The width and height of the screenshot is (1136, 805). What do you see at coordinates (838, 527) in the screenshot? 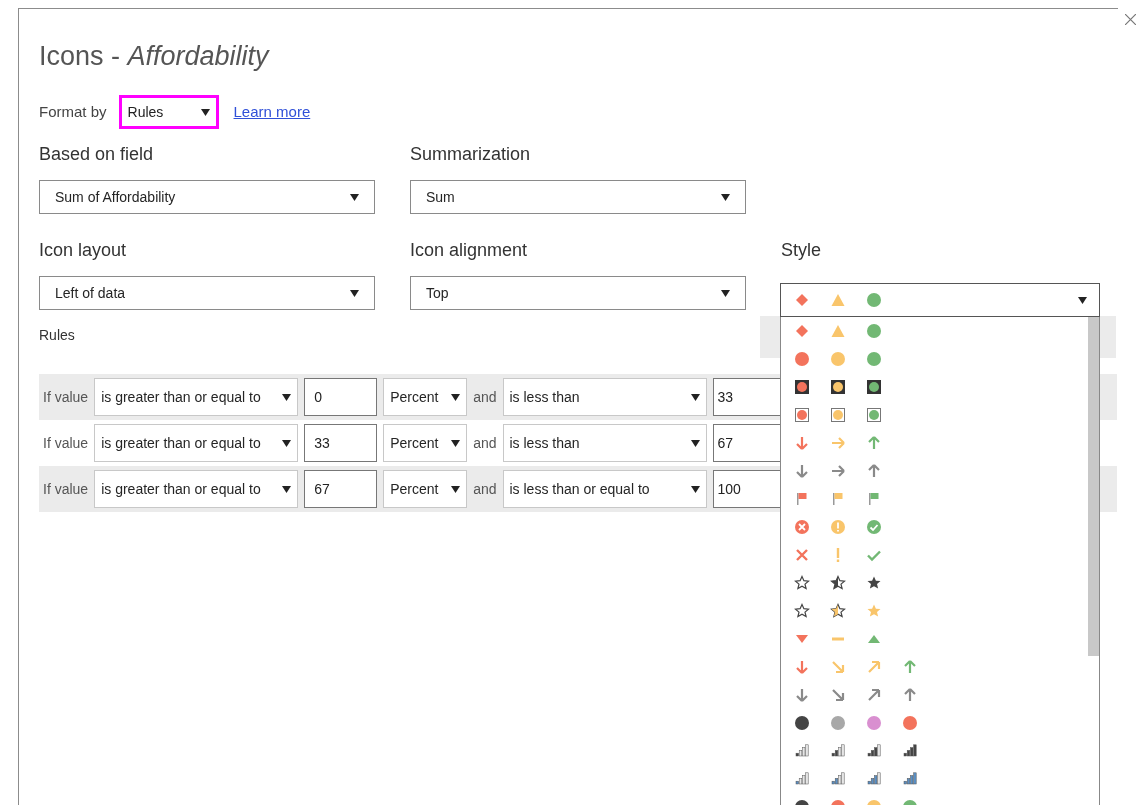
I see `exclamation-circle-icon` at bounding box center [838, 527].